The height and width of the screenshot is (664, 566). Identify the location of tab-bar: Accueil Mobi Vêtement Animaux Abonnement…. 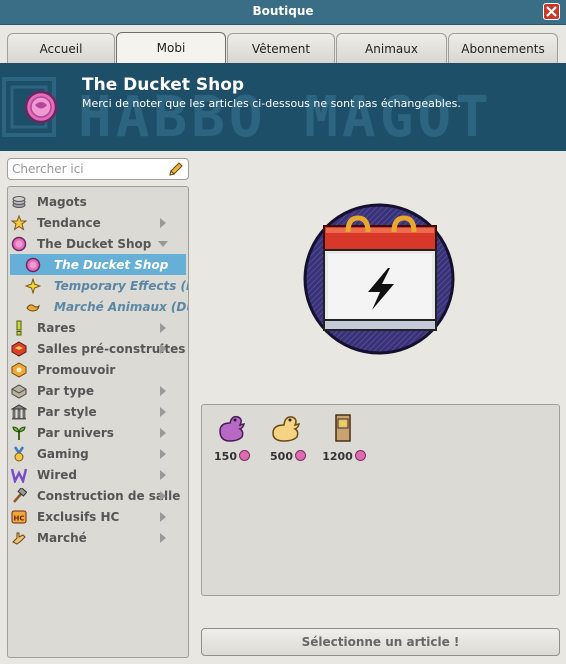
(283, 44).